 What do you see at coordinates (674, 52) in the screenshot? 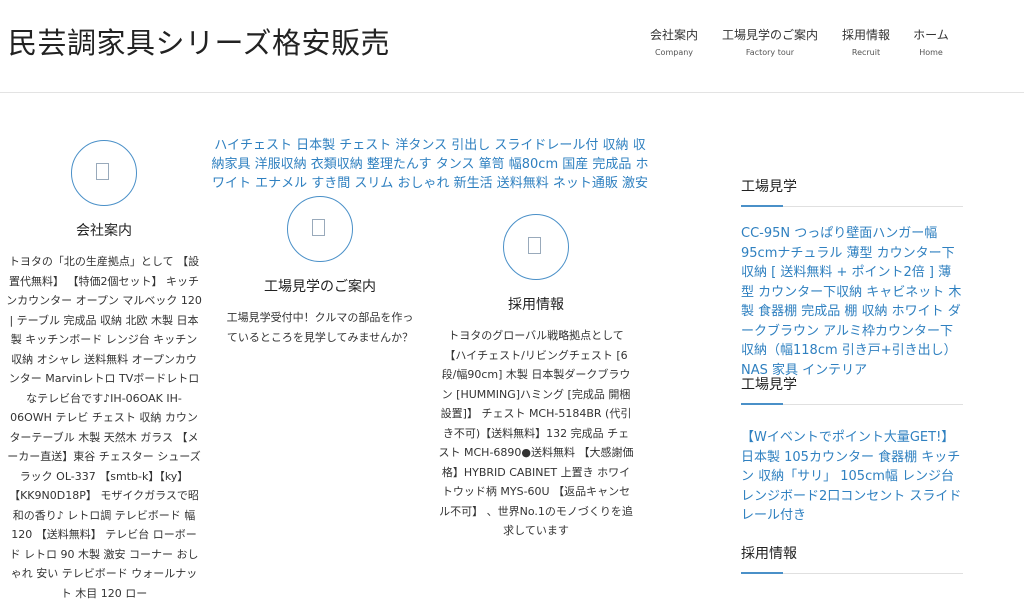
I see `nav-sublabel: Company` at bounding box center [674, 52].